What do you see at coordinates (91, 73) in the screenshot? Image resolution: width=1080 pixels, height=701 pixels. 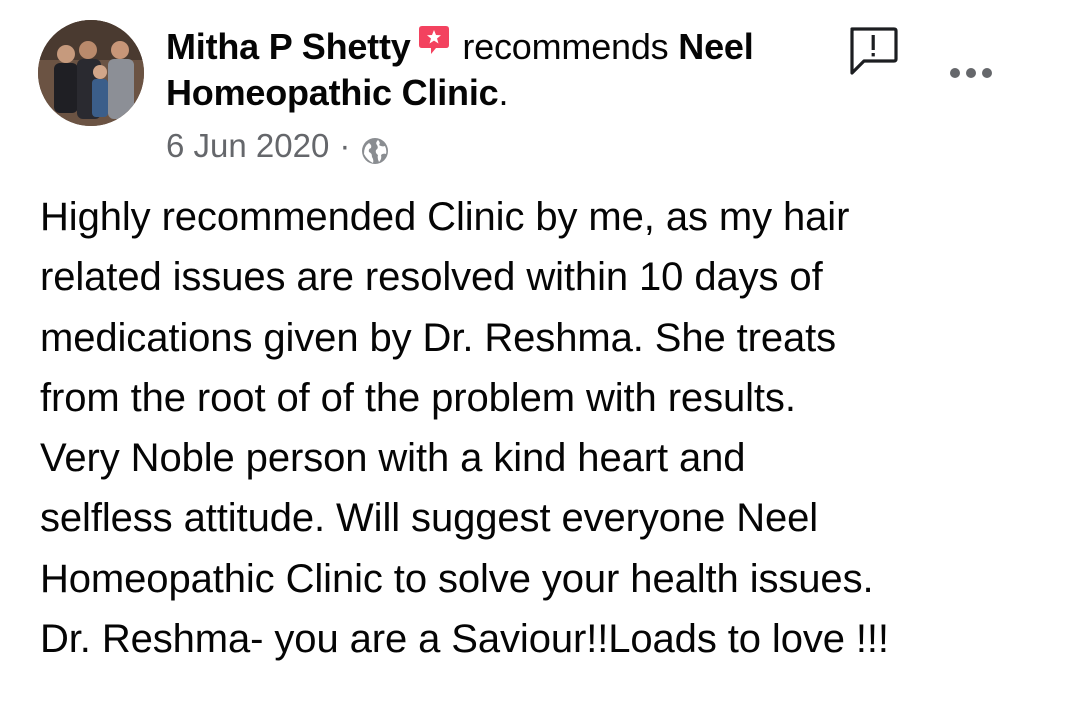 I see `avatar` at bounding box center [91, 73].